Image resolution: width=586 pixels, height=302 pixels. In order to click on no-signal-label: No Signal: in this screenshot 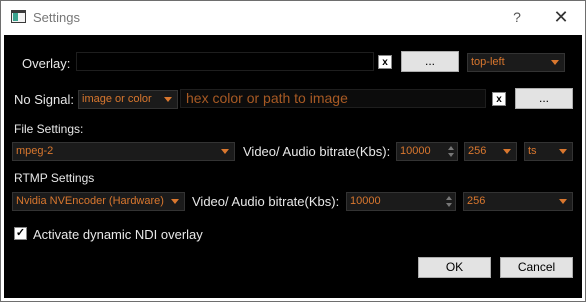, I will do `click(44, 99)`.